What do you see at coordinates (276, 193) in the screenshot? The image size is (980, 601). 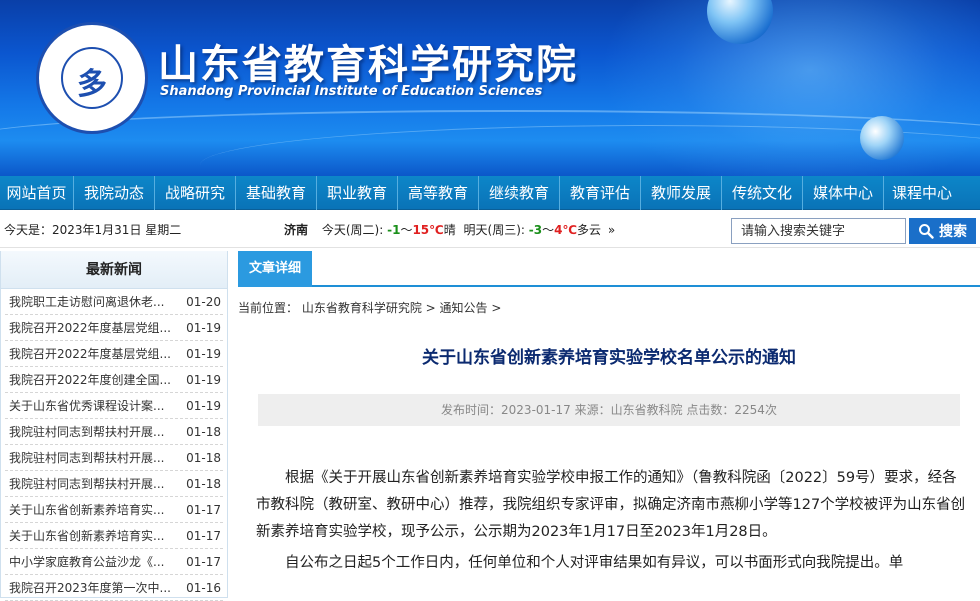 I see `nav-item-basic-education: 基础教育` at bounding box center [276, 193].